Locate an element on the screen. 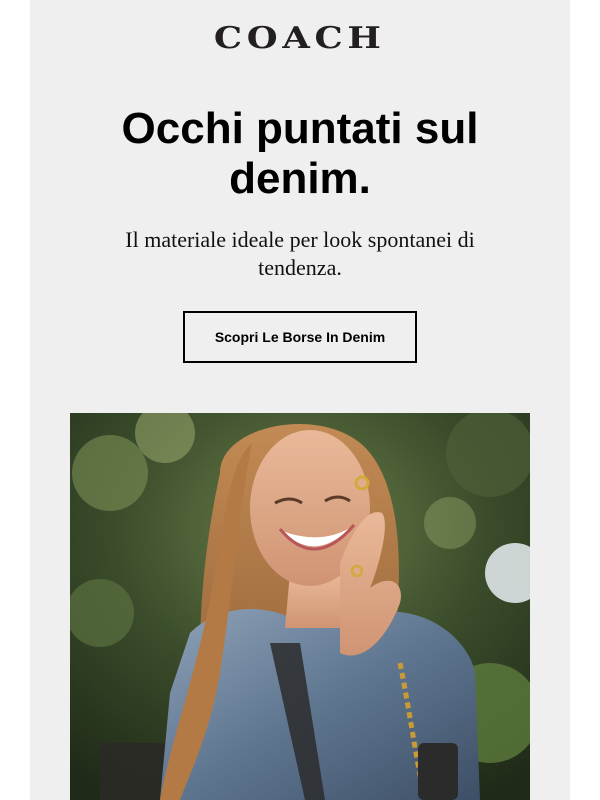  shop-denim-bags-button: Scopri Le Borse In Denim is located at coordinates (300, 337).